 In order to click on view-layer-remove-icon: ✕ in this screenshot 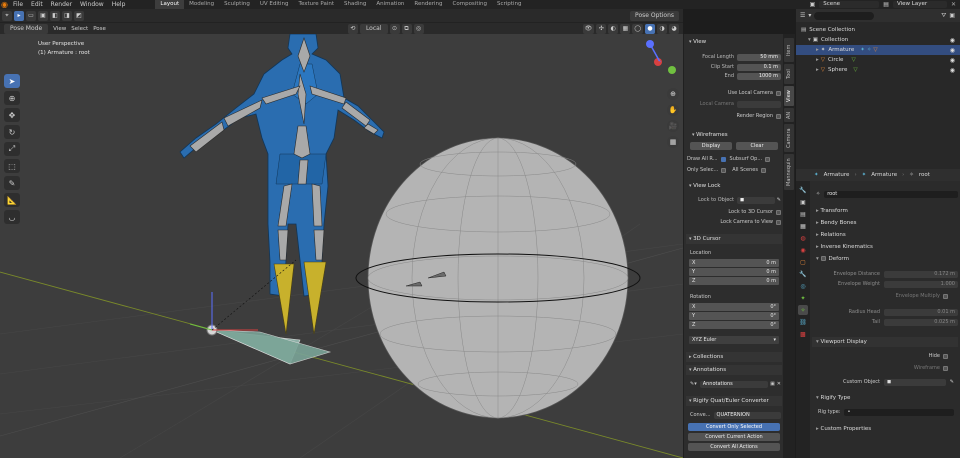, I will do `click(955, 4)`.